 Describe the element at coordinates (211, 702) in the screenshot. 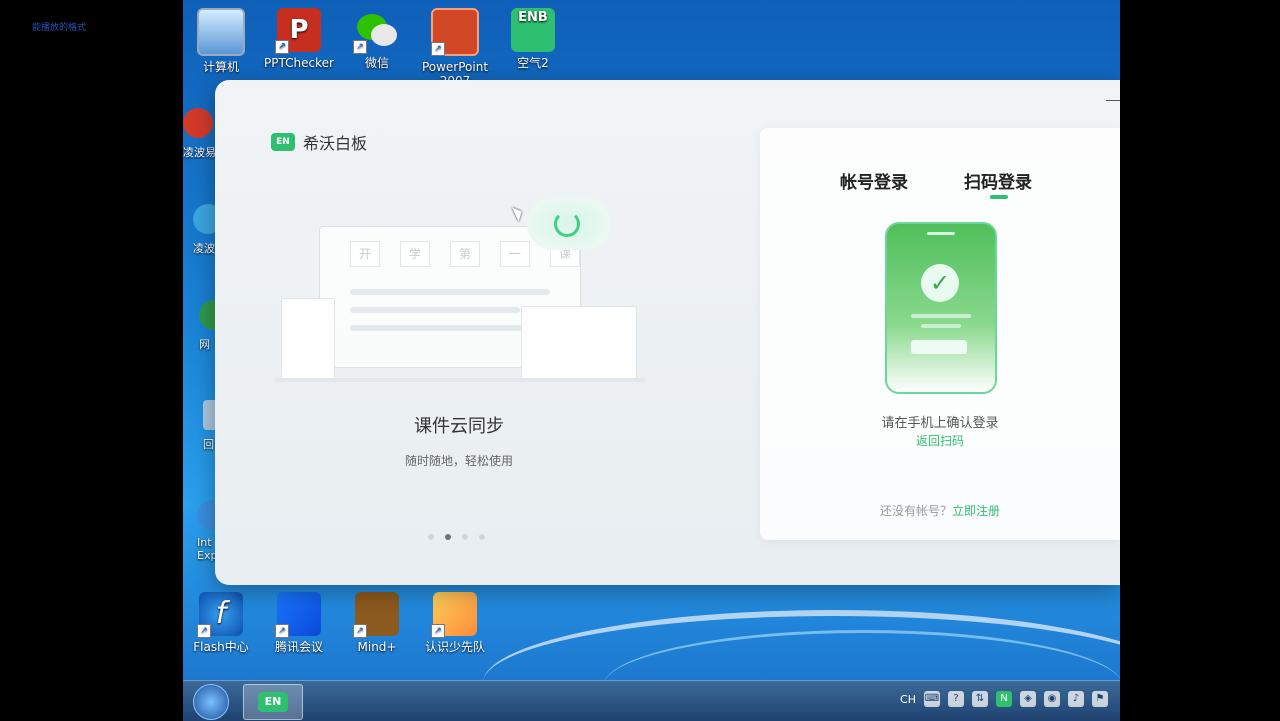

I see `start-button` at that location.